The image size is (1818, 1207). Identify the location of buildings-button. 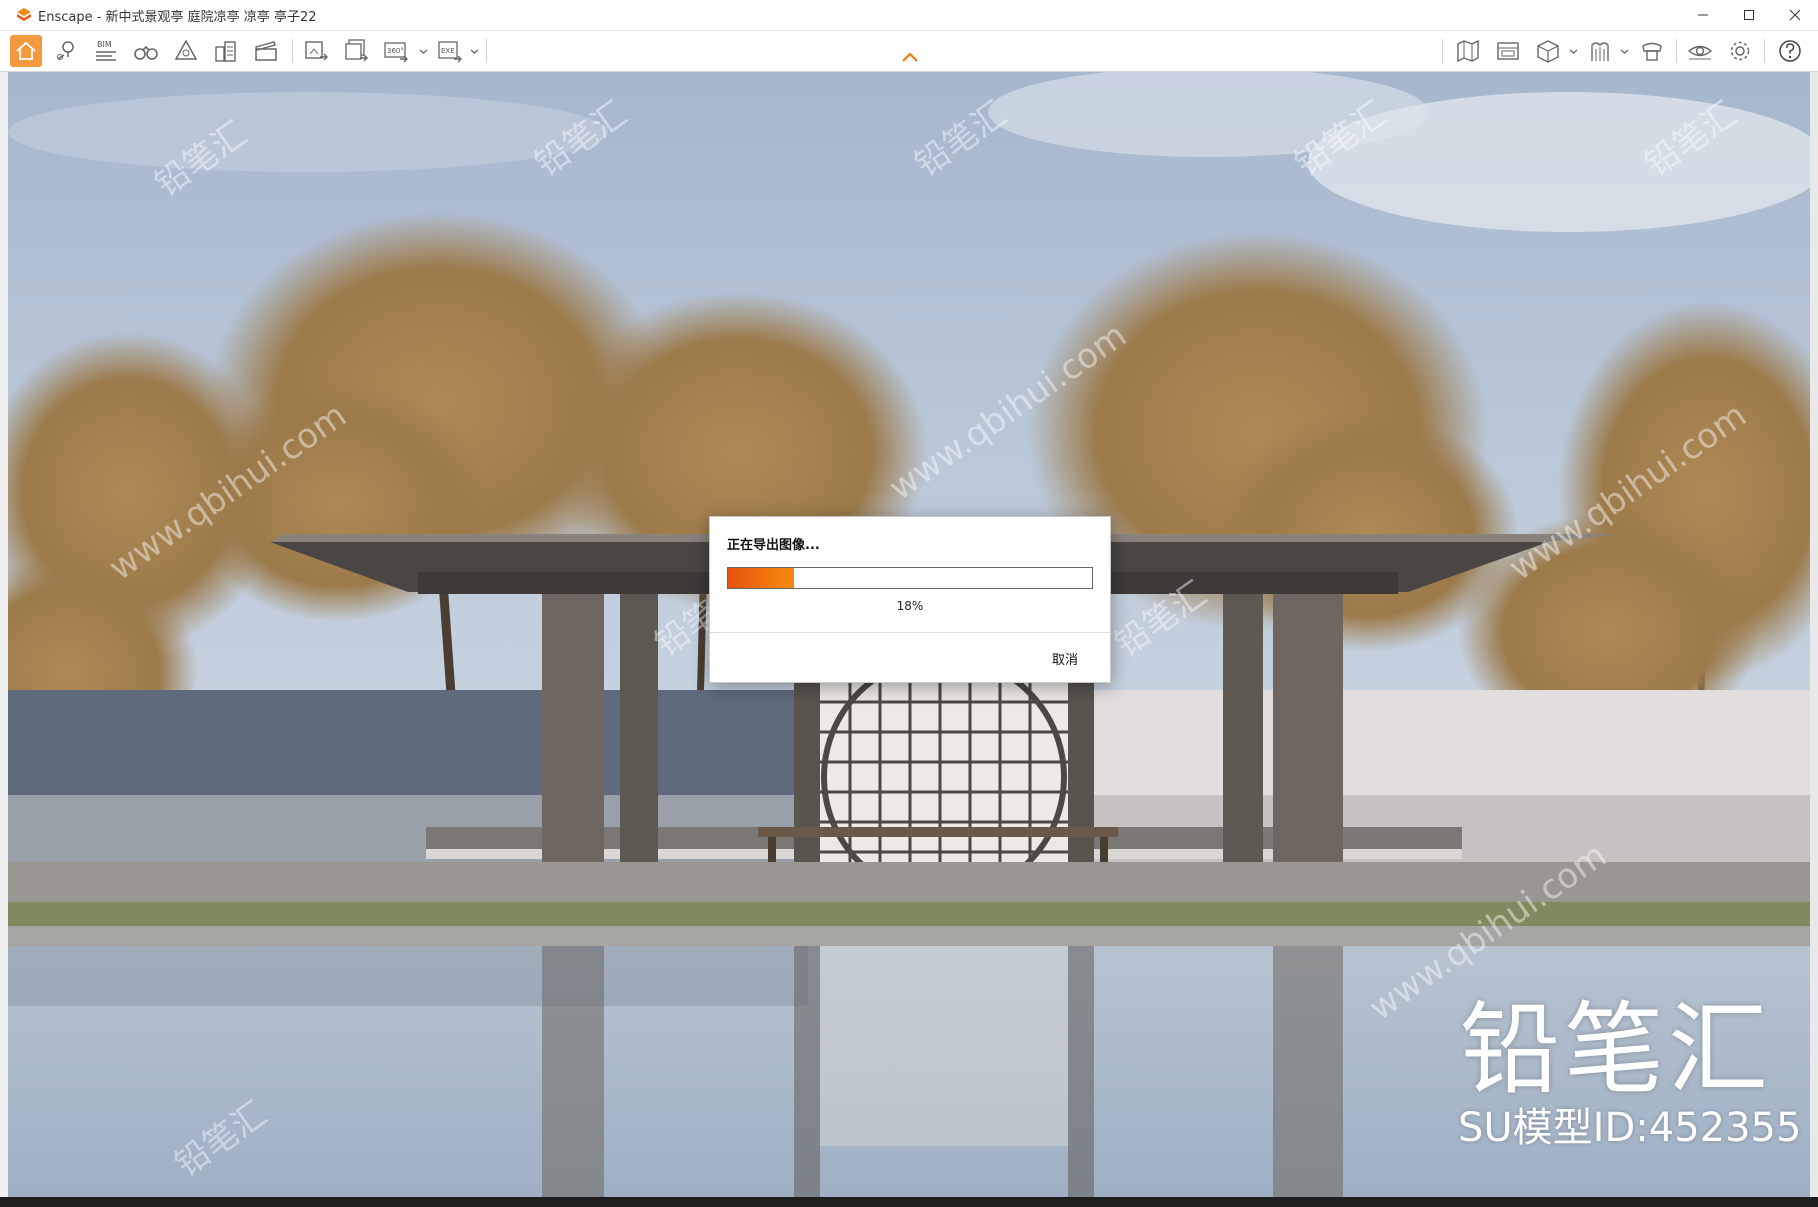
(226, 51).